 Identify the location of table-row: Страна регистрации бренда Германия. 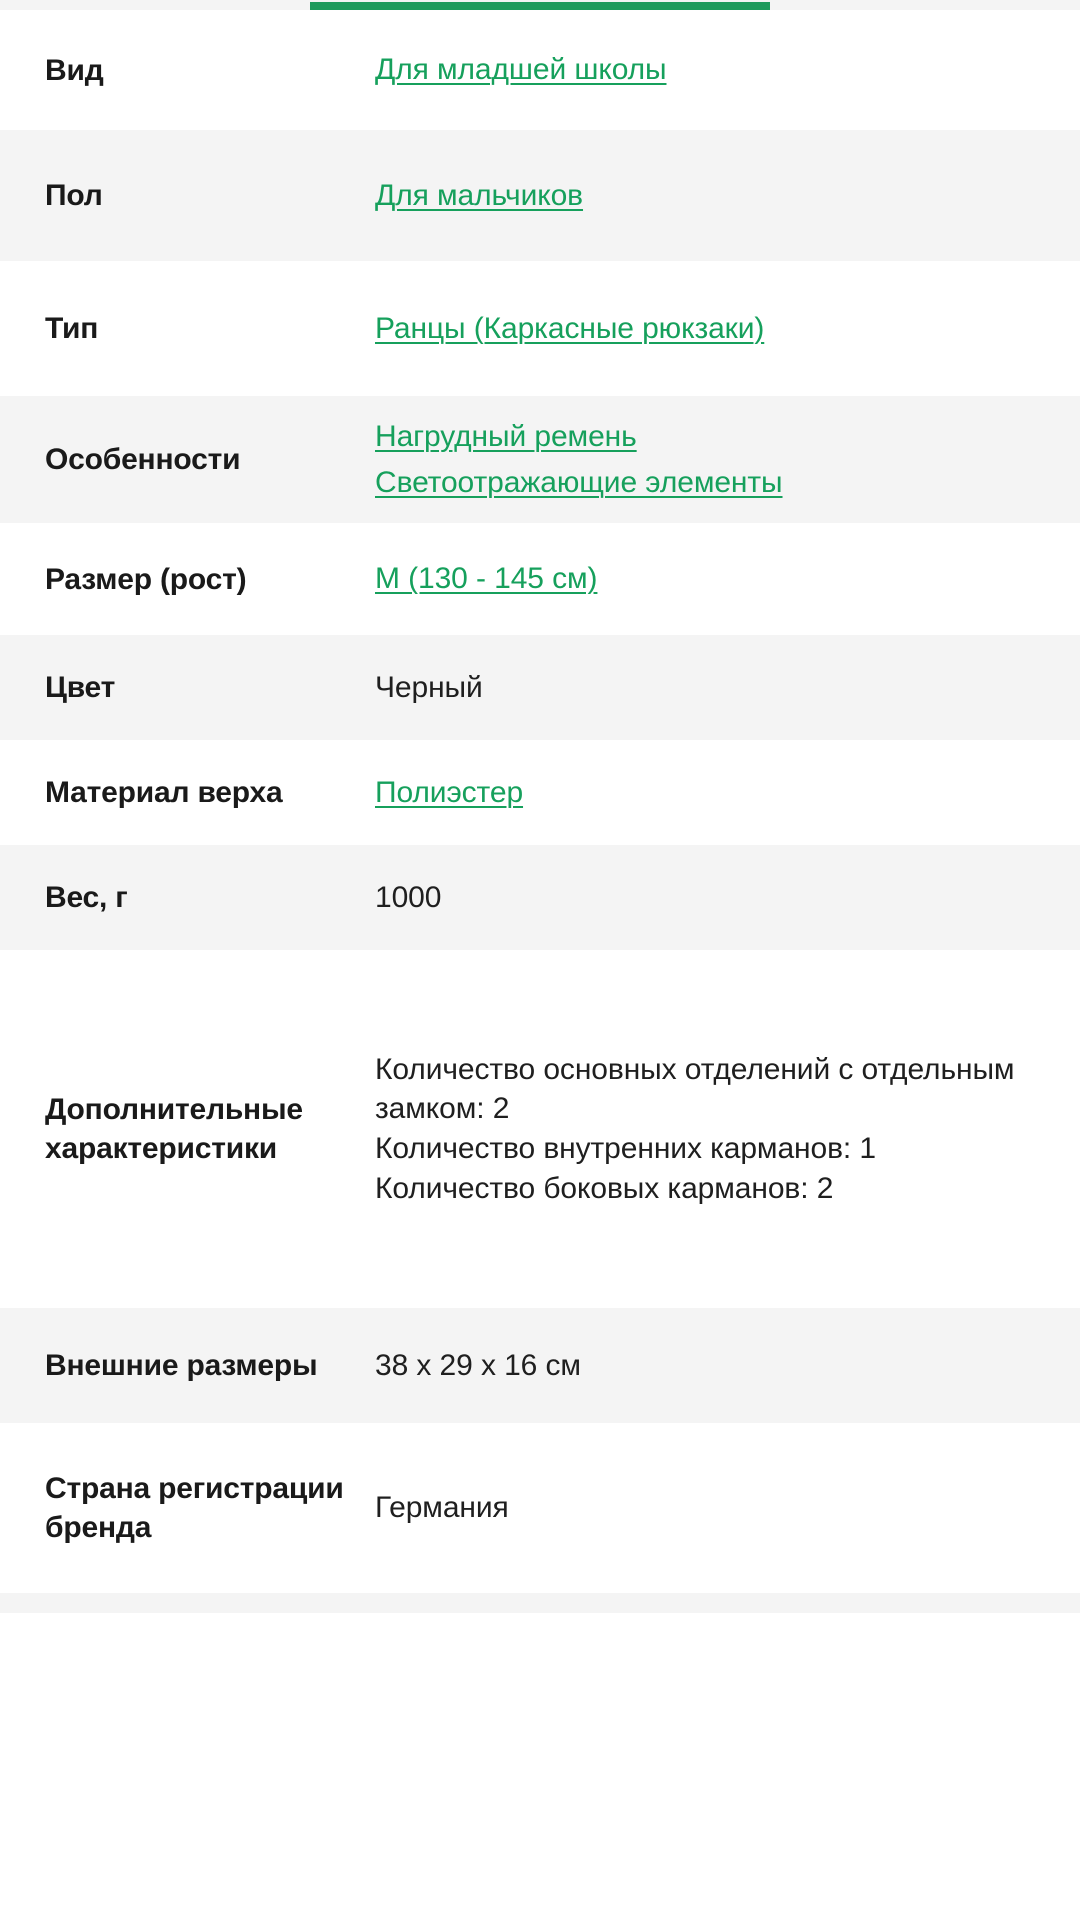
(540, 1508).